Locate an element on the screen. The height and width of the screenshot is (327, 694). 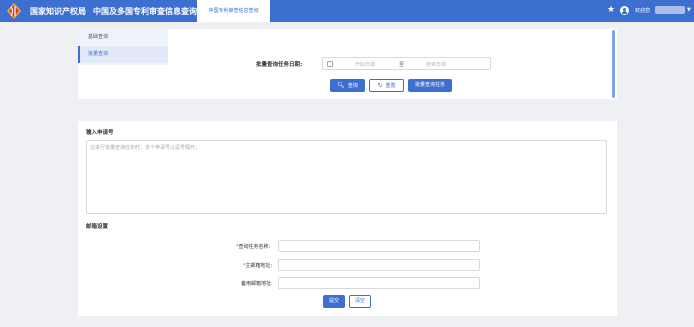
date-end-input: 结束日期 is located at coordinates (436, 64).